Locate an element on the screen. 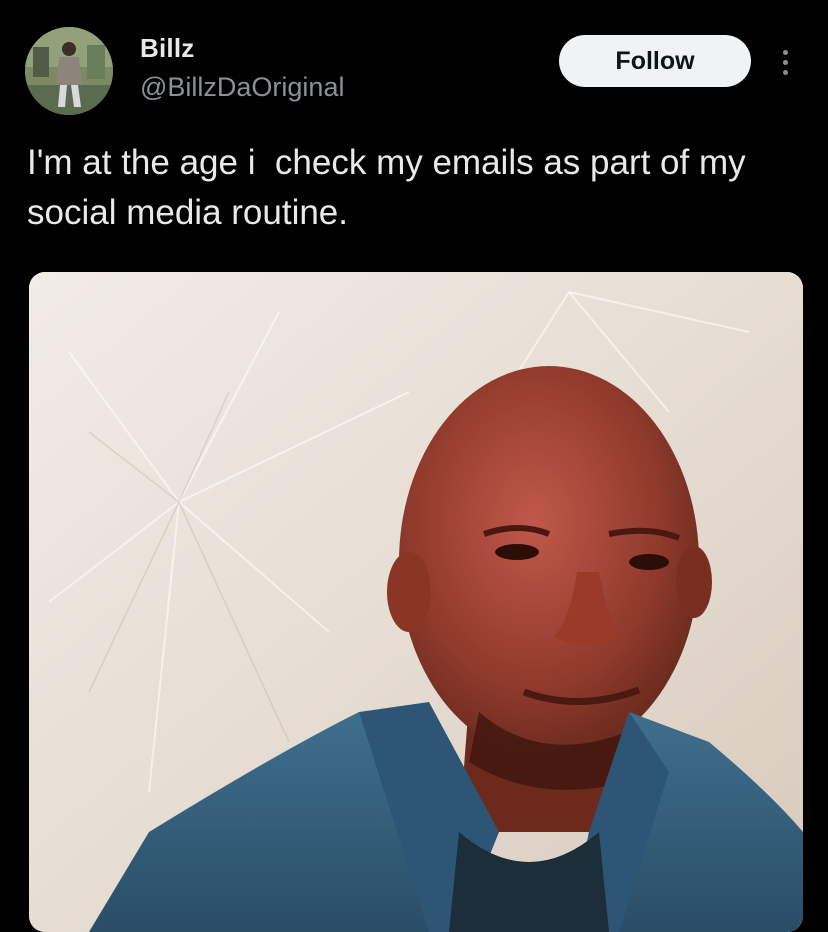  more-options-button is located at coordinates (785, 62).